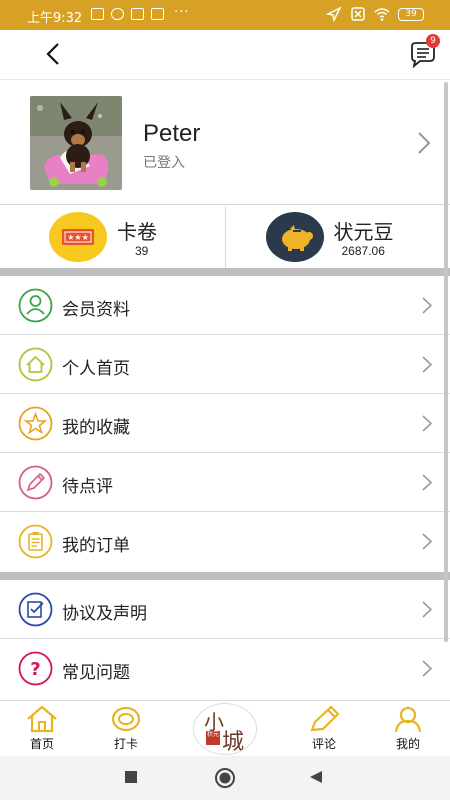 Image resolution: width=450 pixels, height=800 pixels. What do you see at coordinates (382, 14) in the screenshot?
I see `wifi-icon` at bounding box center [382, 14].